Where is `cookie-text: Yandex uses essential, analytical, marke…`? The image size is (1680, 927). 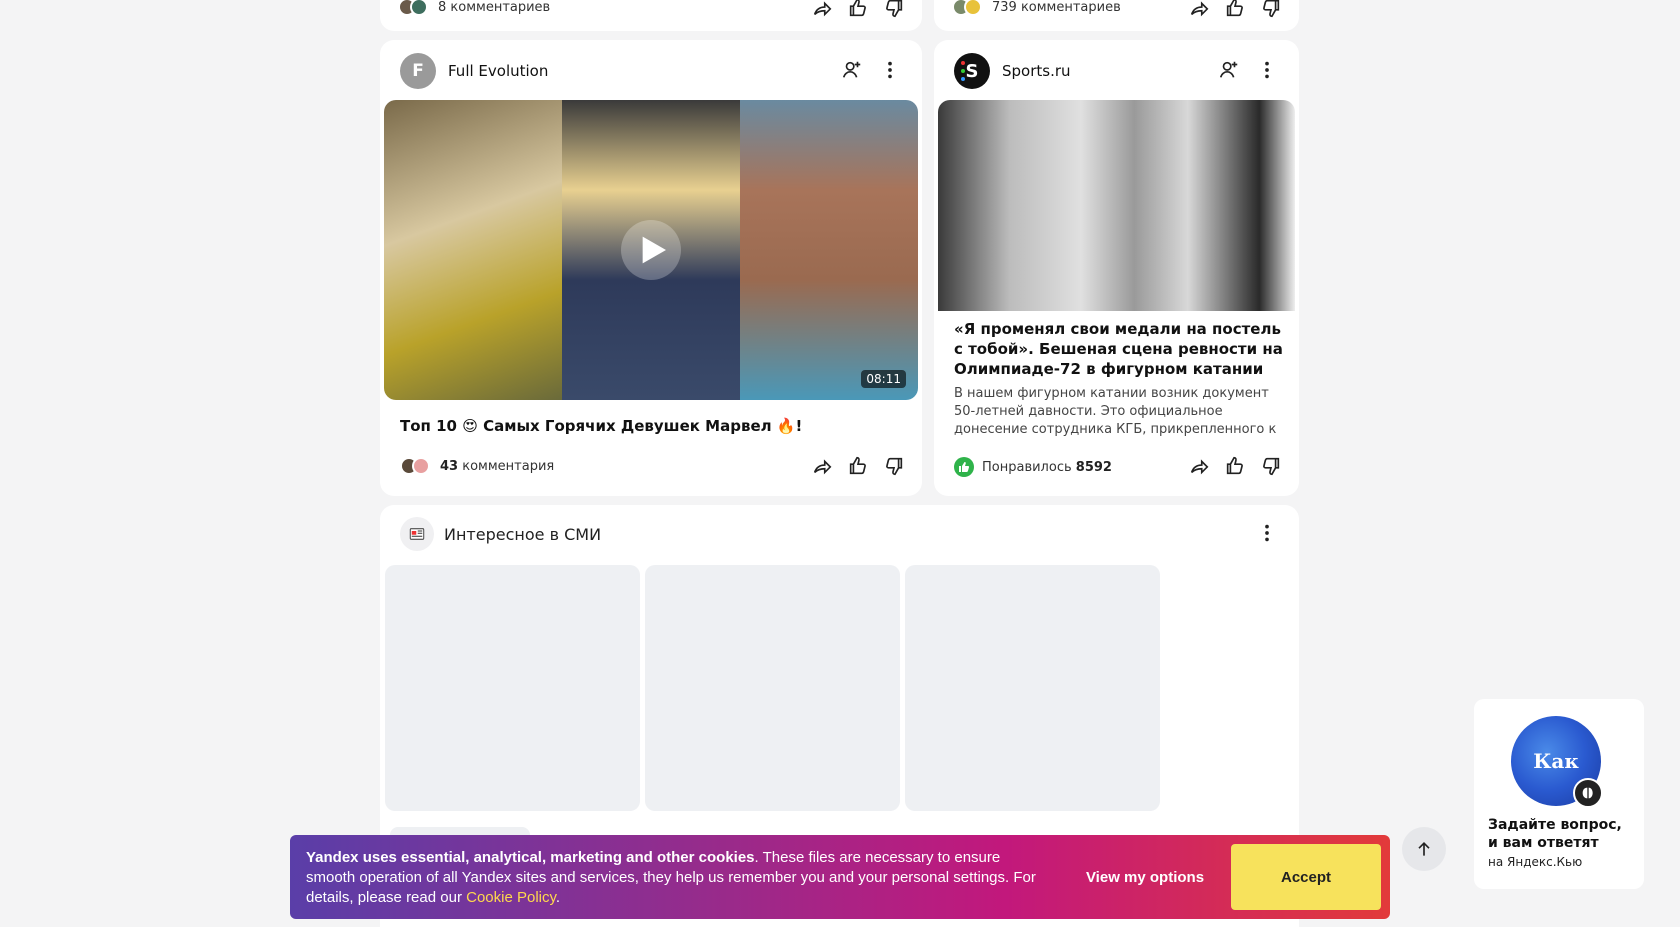 cookie-text: Yandex uses essential, analytical, marke… is located at coordinates (671, 878).